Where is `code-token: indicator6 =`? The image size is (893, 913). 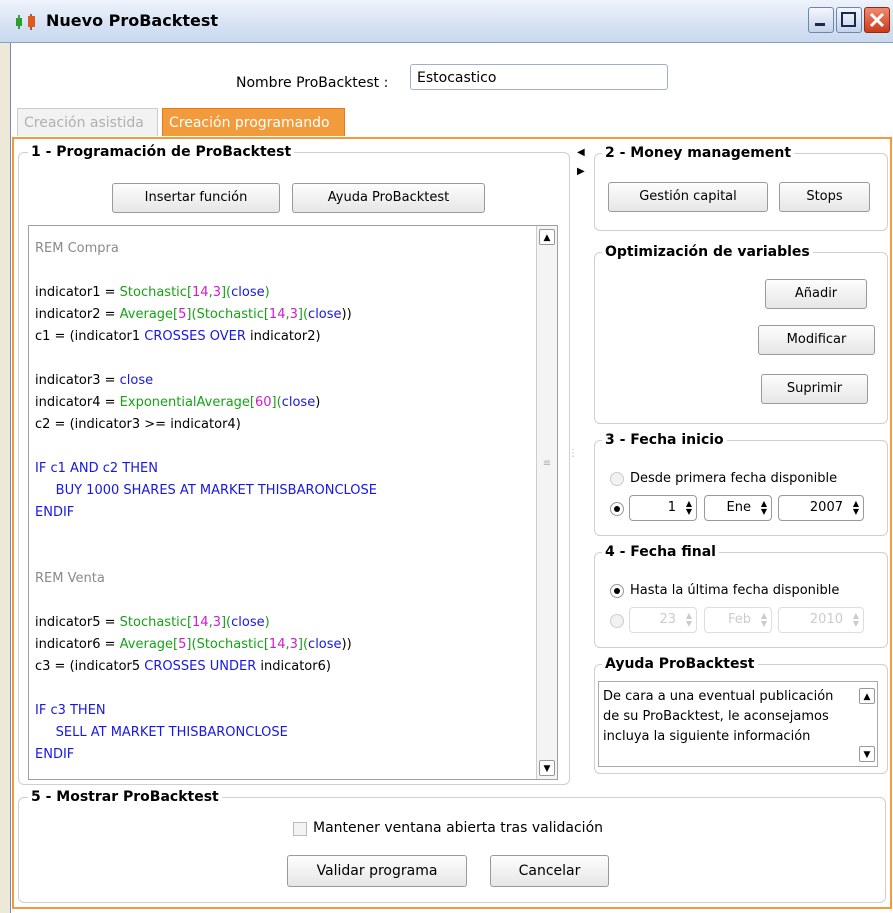 code-token: indicator6 = is located at coordinates (77, 644).